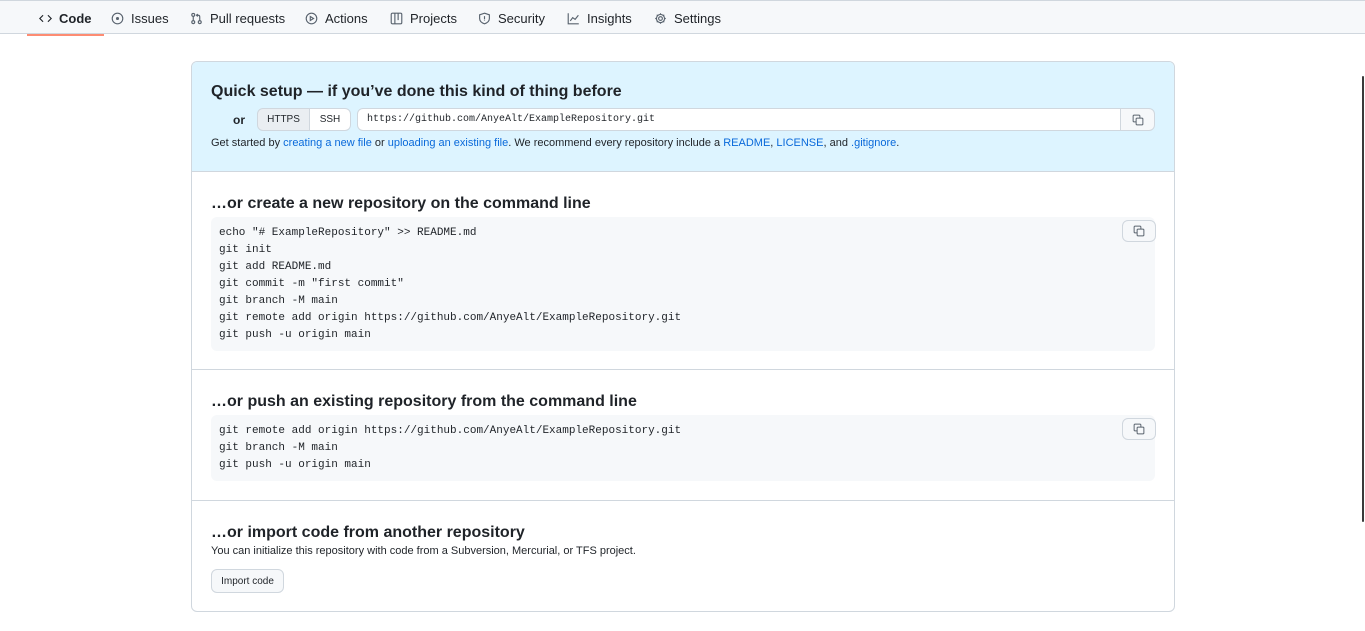  Describe the element at coordinates (873, 143) in the screenshot. I see `gitignore-link: .gitignore` at that location.